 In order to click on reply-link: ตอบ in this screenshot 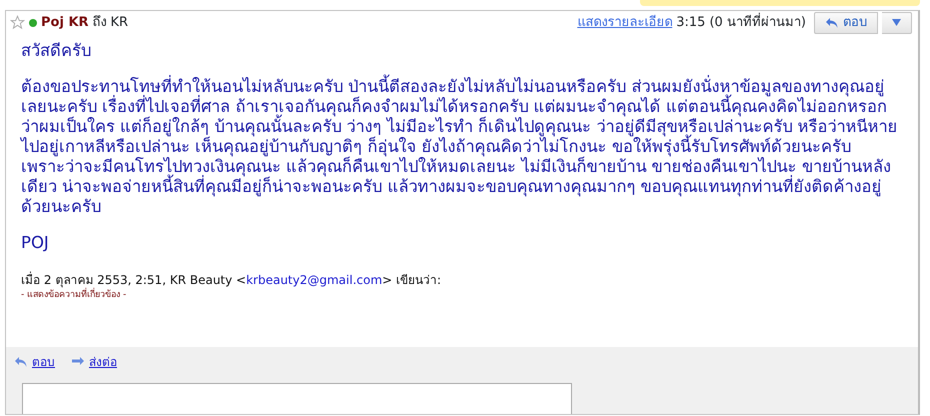, I will do `click(43, 361)`.